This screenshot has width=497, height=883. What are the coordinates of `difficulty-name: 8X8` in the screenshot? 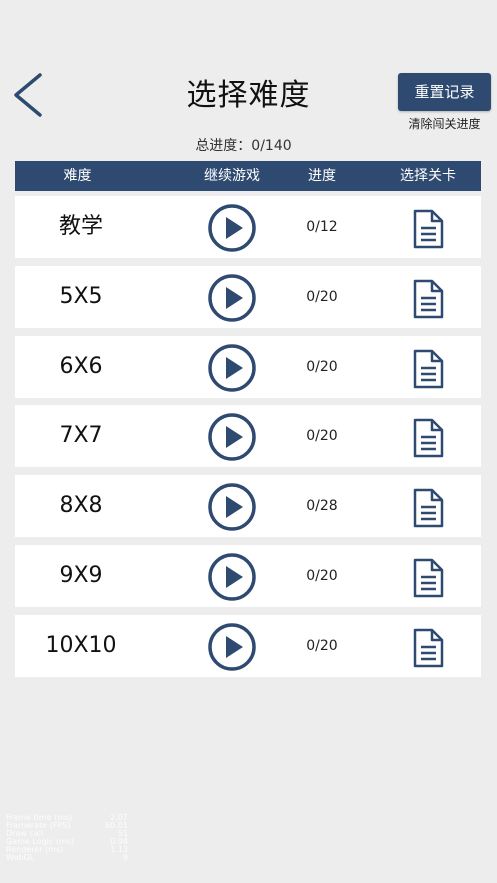 It's located at (81, 505).